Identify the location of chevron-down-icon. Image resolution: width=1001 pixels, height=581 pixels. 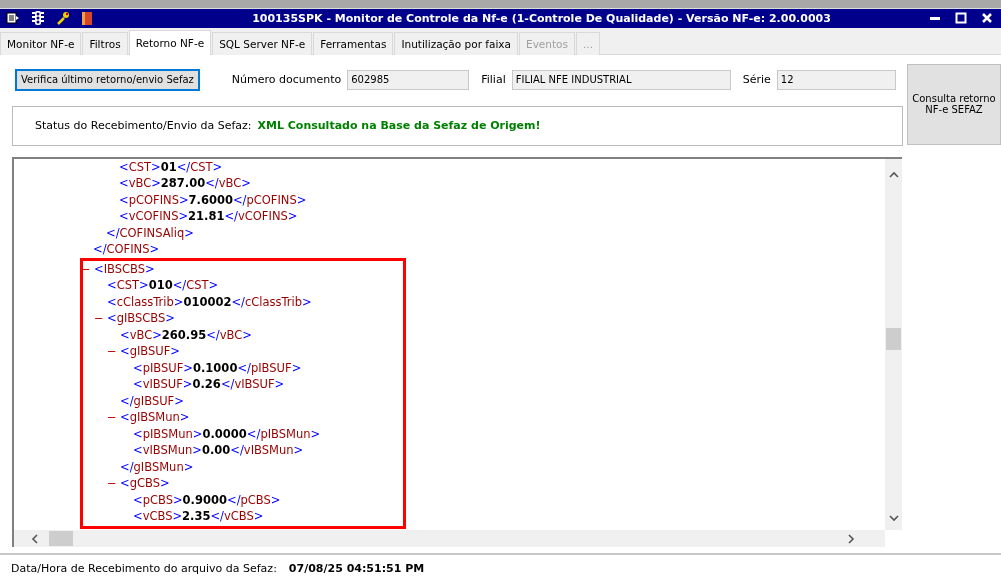
(893, 518).